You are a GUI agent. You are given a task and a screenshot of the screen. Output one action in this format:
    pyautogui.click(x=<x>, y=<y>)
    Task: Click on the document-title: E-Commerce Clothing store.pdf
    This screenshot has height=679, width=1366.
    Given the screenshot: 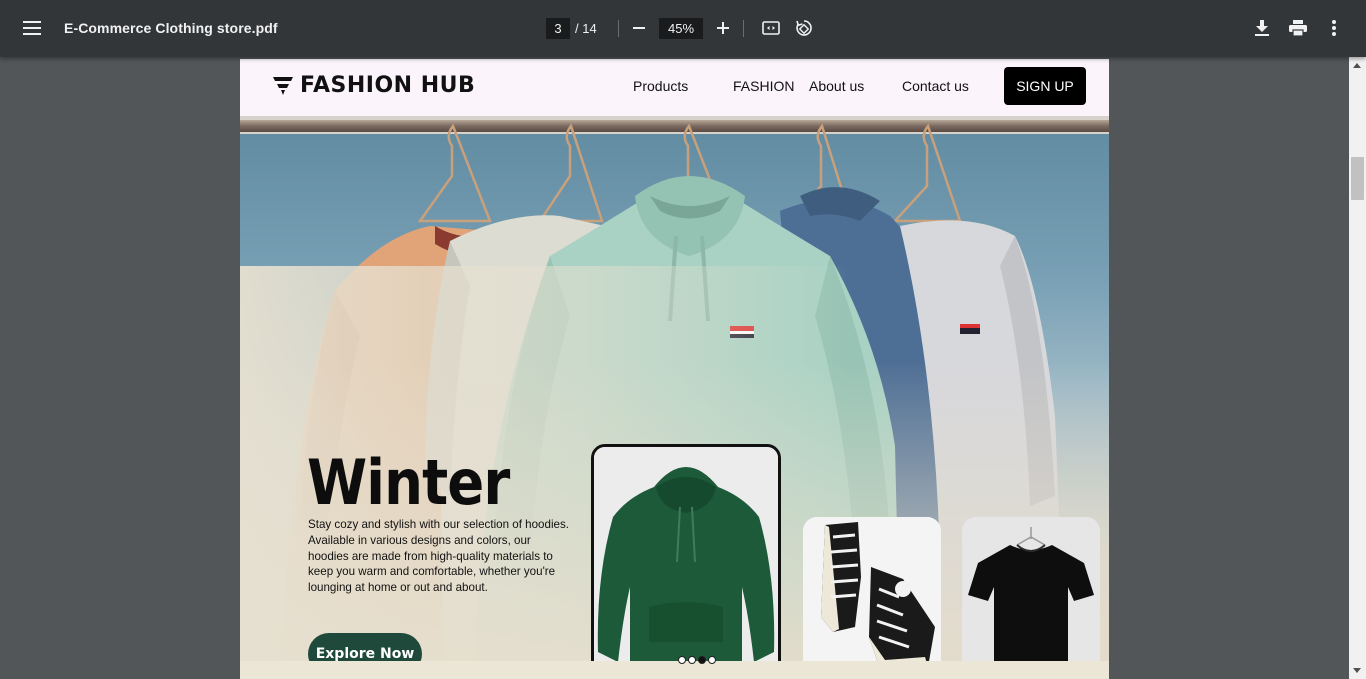 What is the action you would take?
    pyautogui.click(x=171, y=28)
    